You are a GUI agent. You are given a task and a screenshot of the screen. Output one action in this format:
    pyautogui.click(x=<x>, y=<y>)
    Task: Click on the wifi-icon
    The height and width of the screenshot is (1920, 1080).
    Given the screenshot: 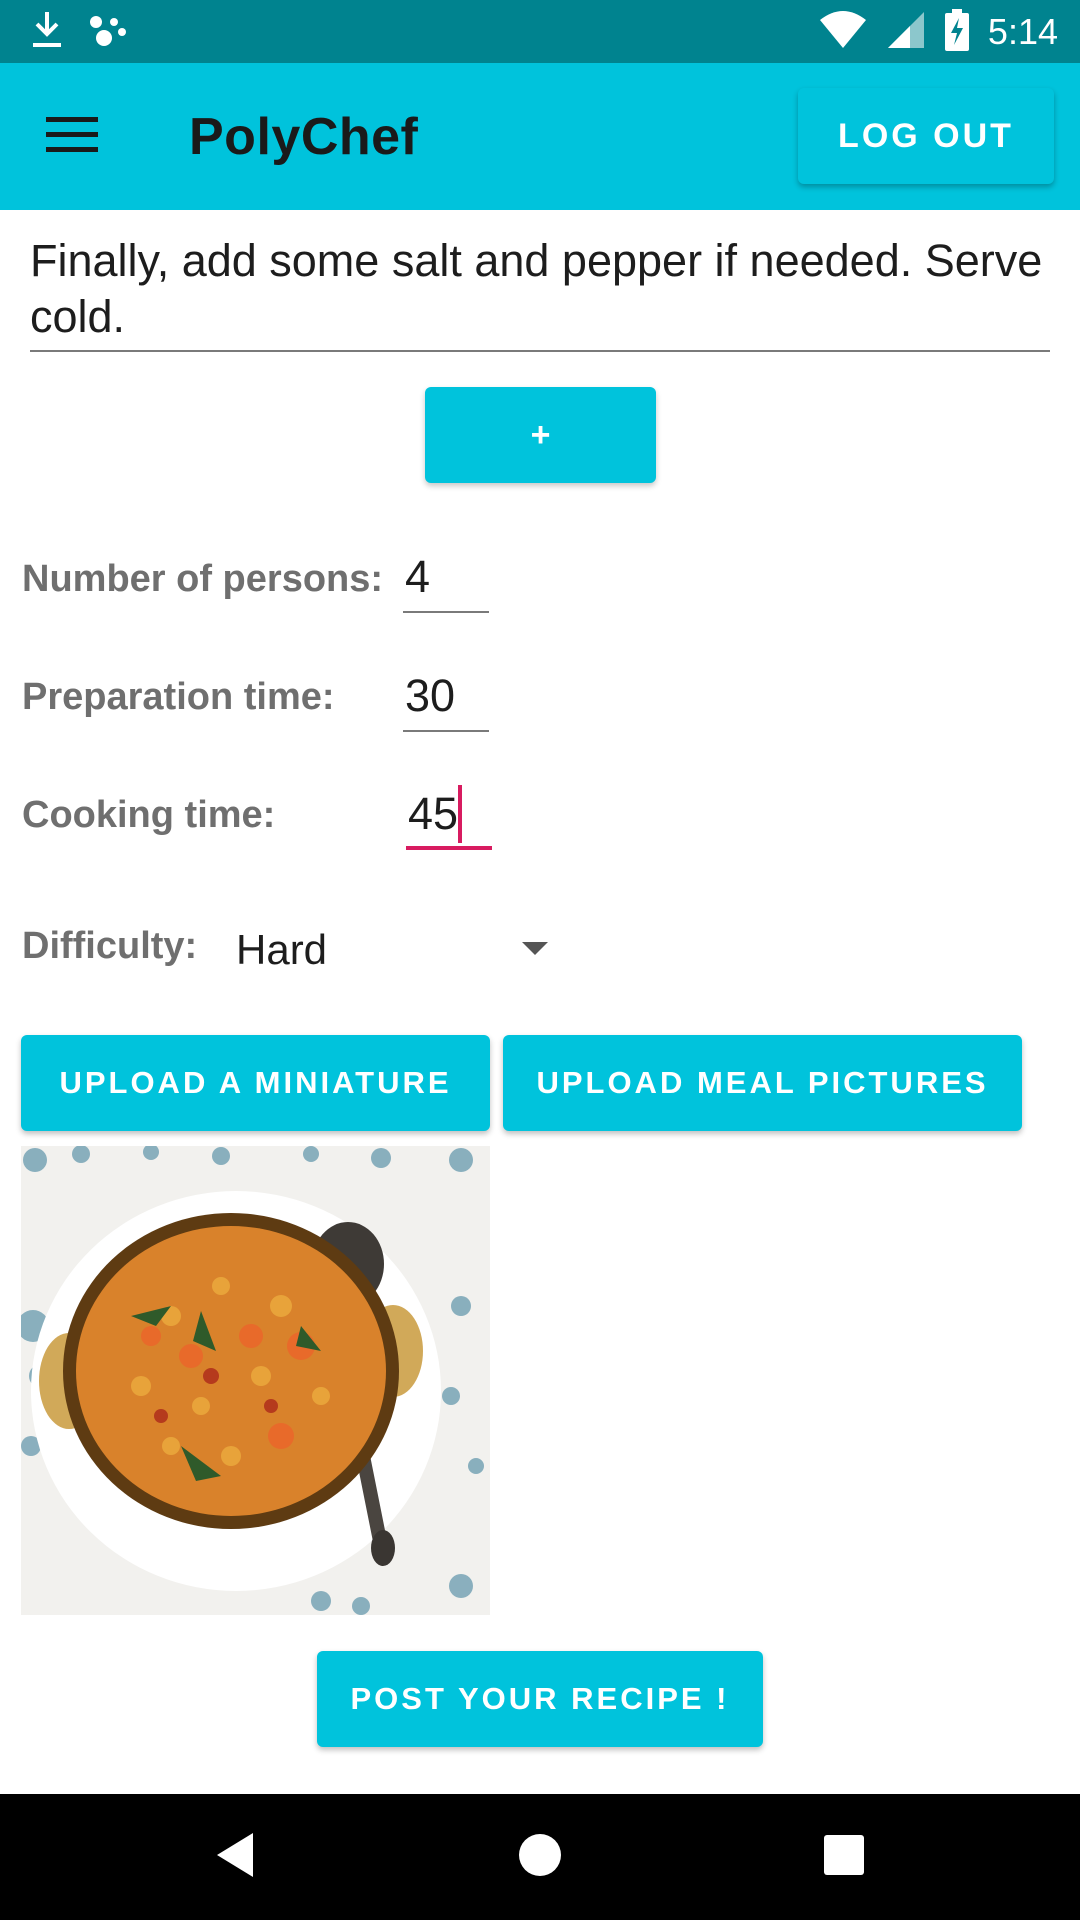 What is the action you would take?
    pyautogui.click(x=843, y=32)
    